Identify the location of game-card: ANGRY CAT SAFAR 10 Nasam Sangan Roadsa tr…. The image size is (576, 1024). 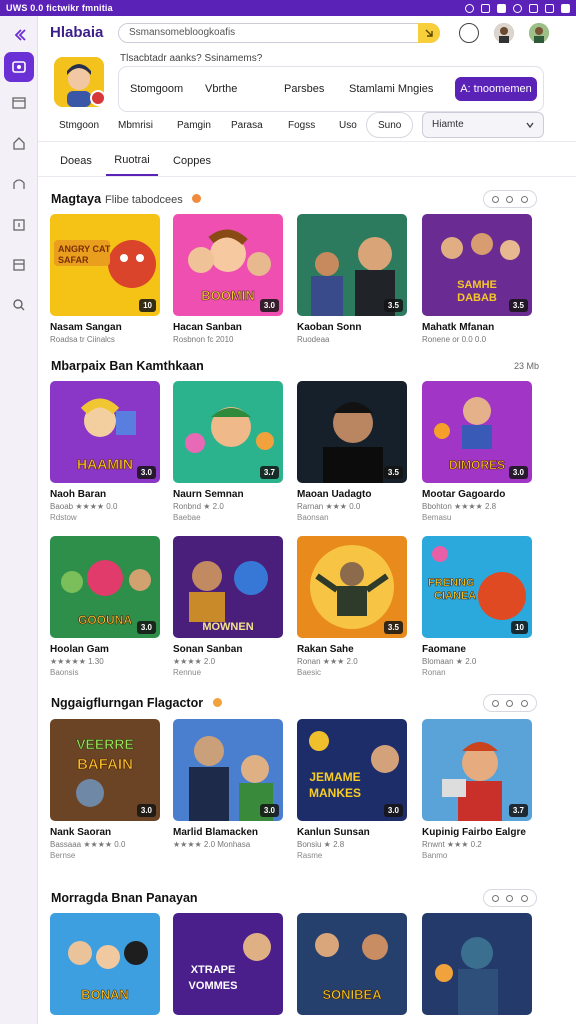
(105, 279).